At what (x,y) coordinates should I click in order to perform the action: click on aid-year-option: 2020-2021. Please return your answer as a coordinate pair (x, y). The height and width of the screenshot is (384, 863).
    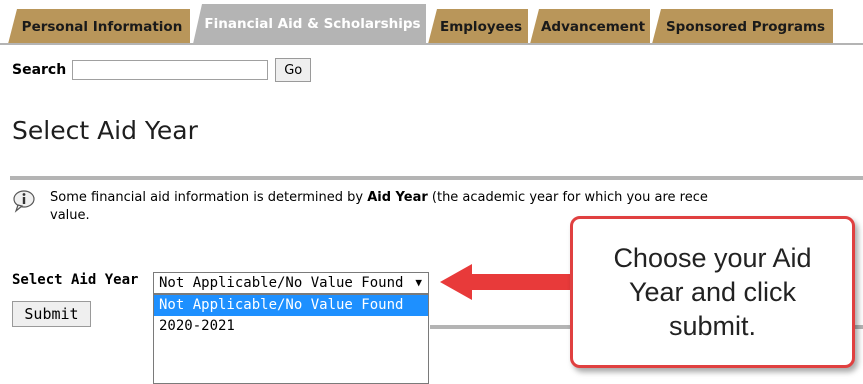
    Looking at the image, I should click on (291, 326).